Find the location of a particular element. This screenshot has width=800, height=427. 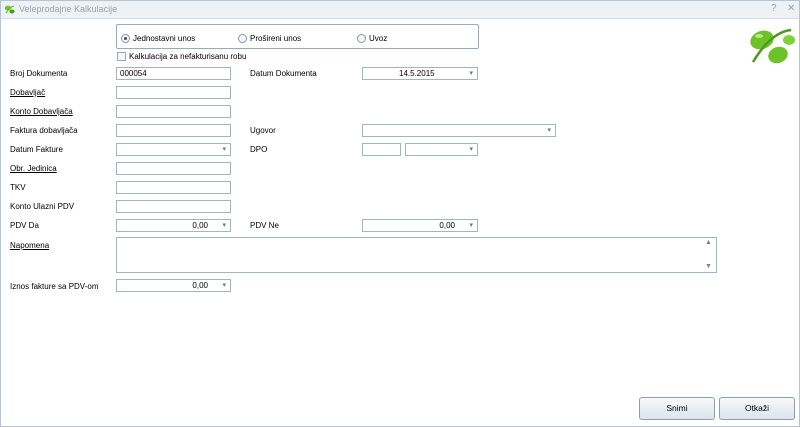

datum-dokumenta-value: 14.5.2015 is located at coordinates (417, 73).